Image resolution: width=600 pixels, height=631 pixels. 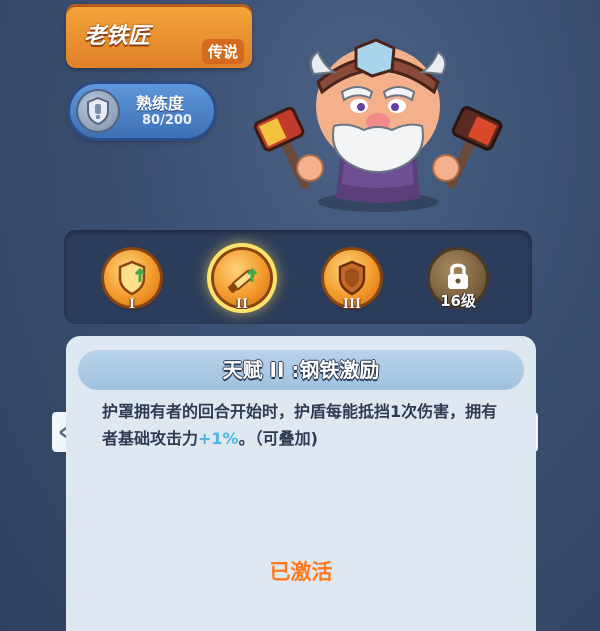 I want to click on talent-roman: I, so click(x=132, y=304).